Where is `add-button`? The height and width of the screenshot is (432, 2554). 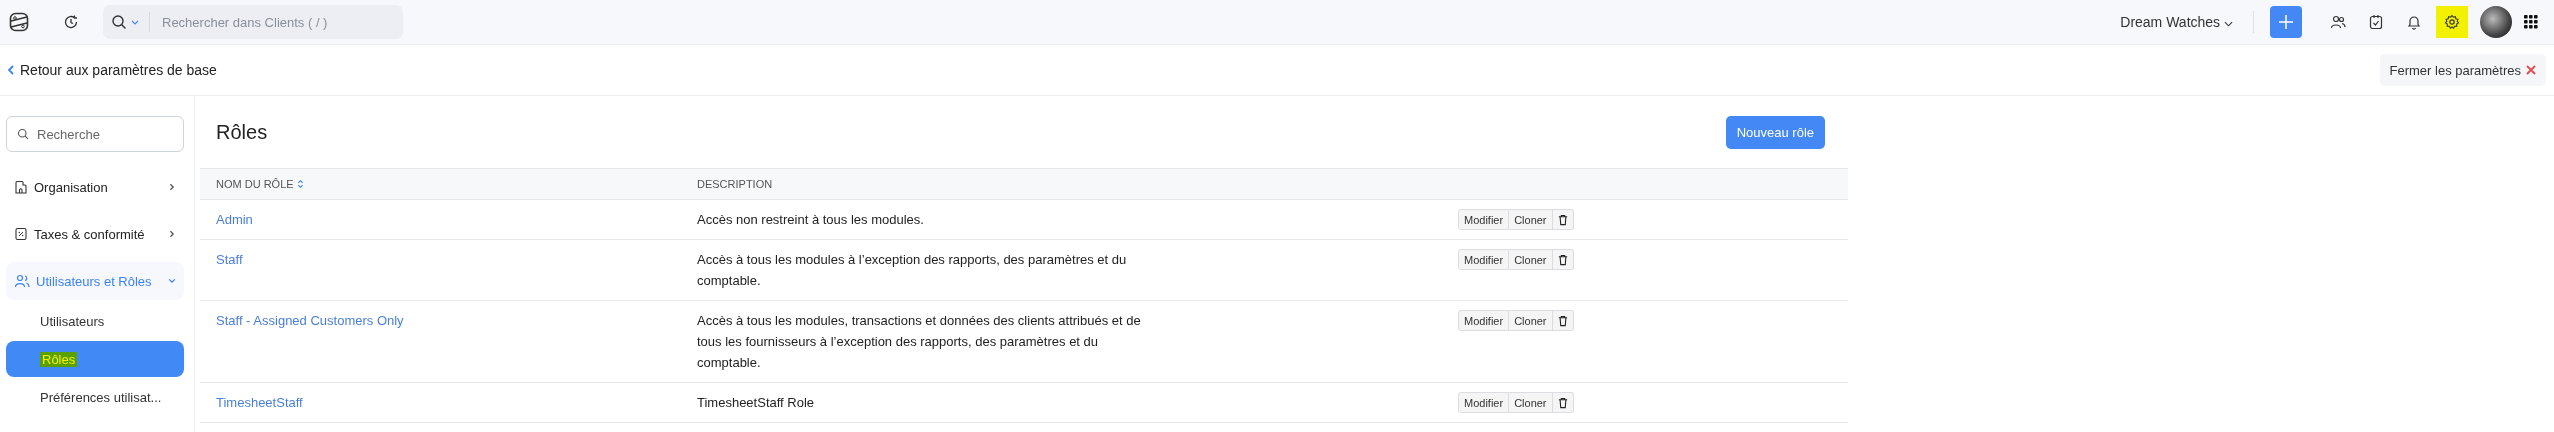
add-button is located at coordinates (2286, 22).